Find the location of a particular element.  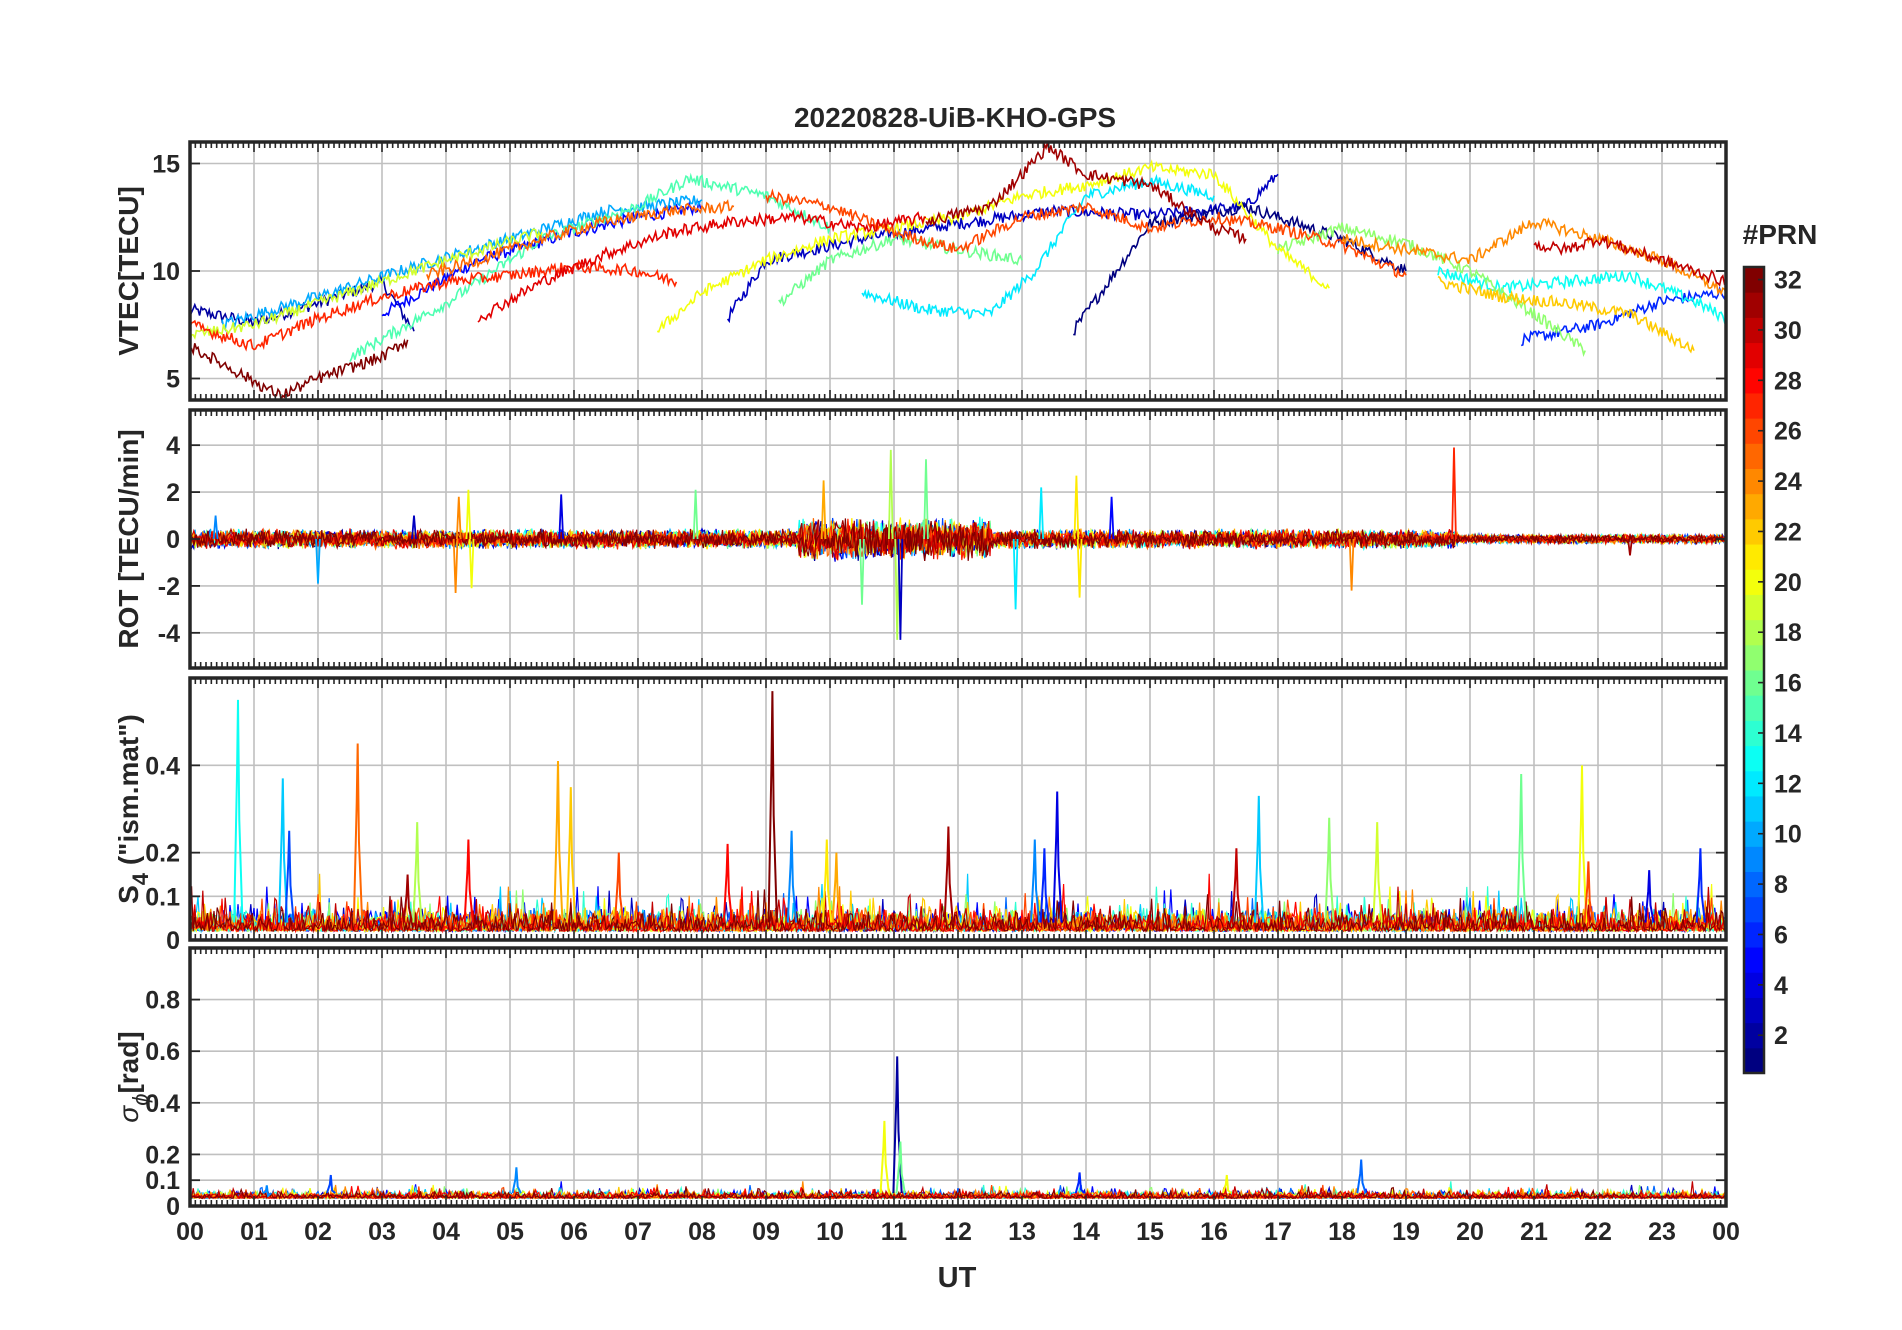

x-tick-label: 22 is located at coordinates (1598, 1232).